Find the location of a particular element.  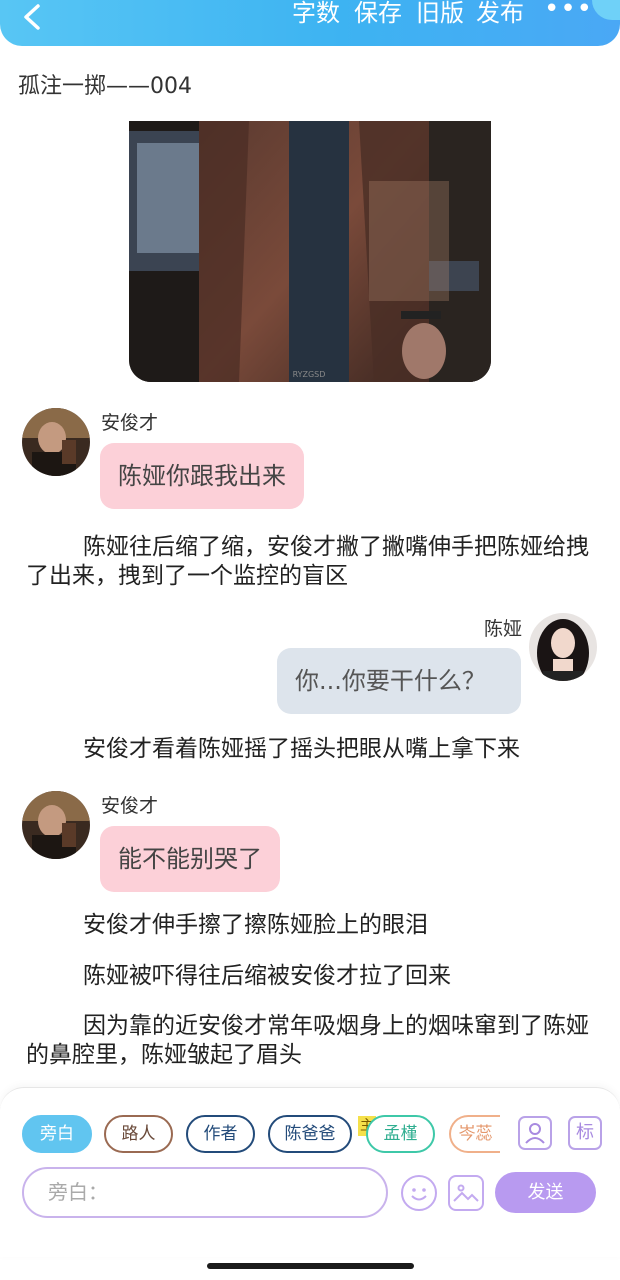

person-icon is located at coordinates (535, 1133).